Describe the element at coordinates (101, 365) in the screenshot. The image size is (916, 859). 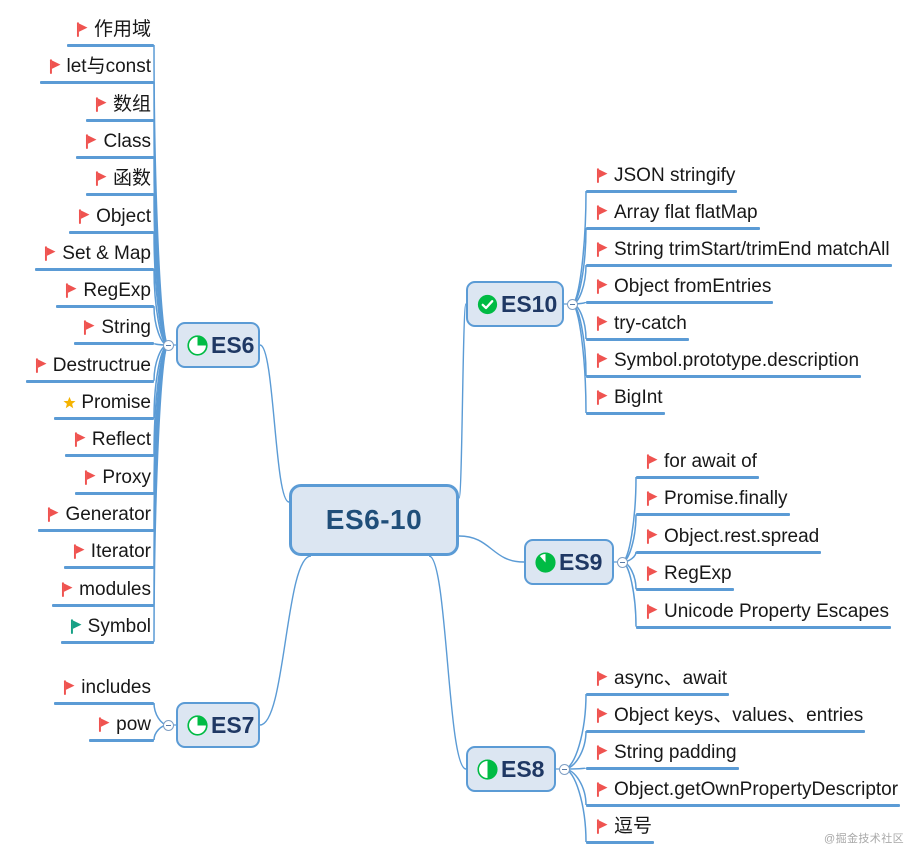
I see `leaf-label: Destructrue` at that location.